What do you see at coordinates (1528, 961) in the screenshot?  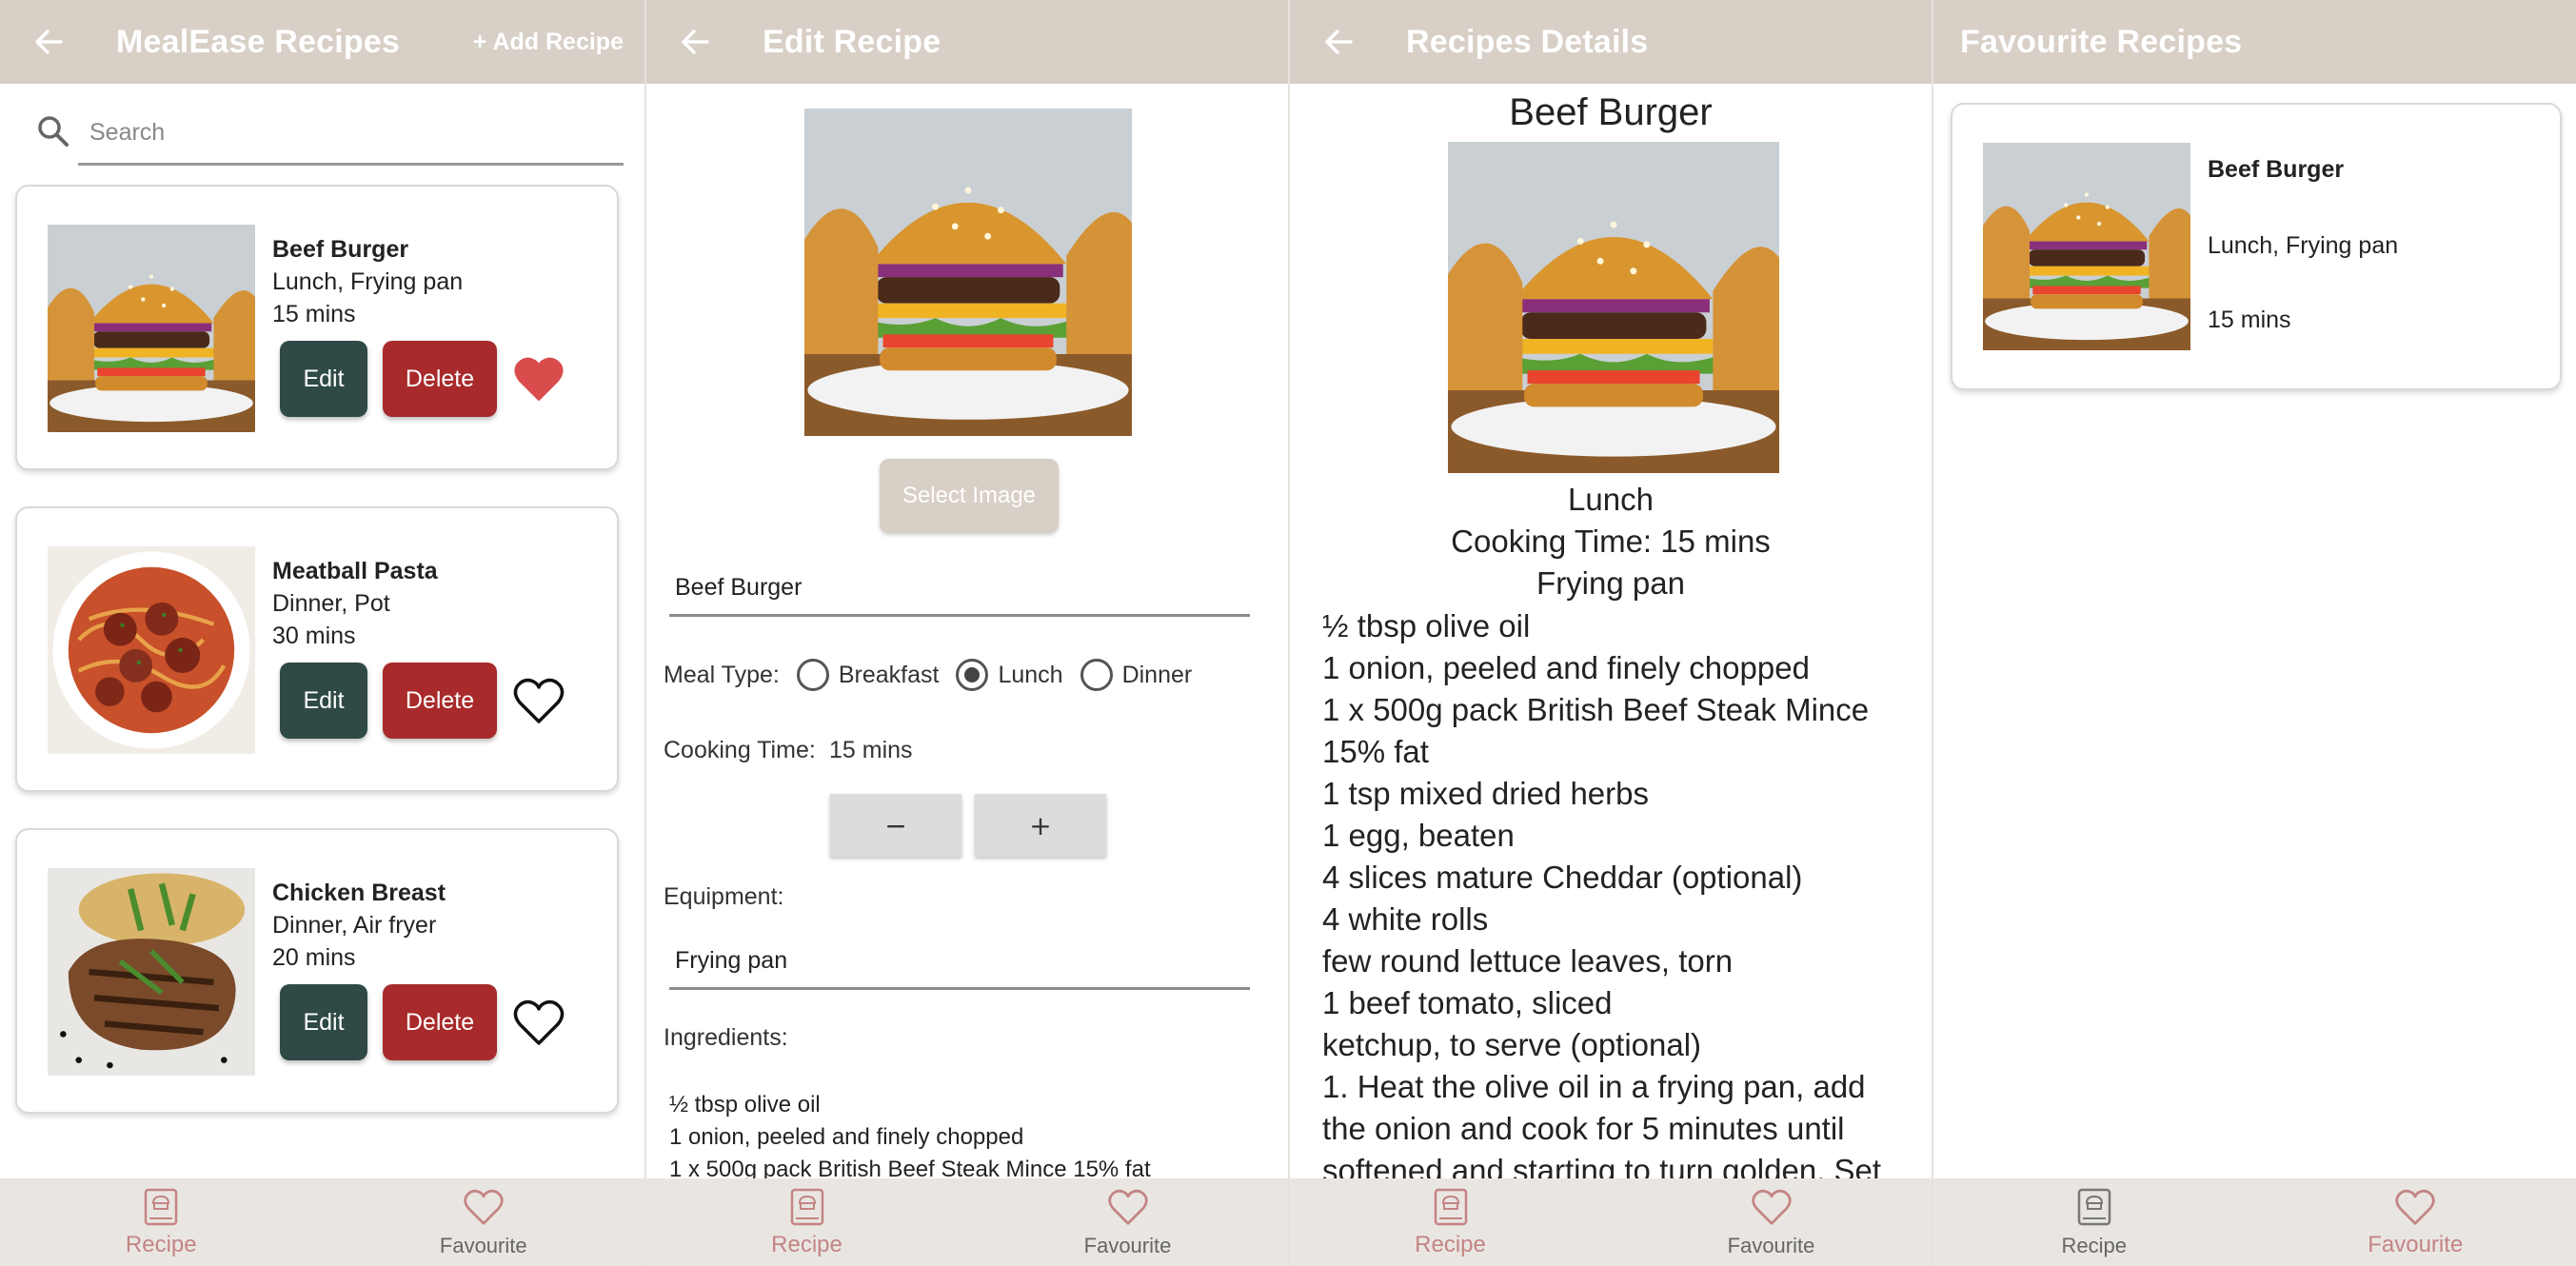 I see `content-line: few round lettuce leaves, torn` at bounding box center [1528, 961].